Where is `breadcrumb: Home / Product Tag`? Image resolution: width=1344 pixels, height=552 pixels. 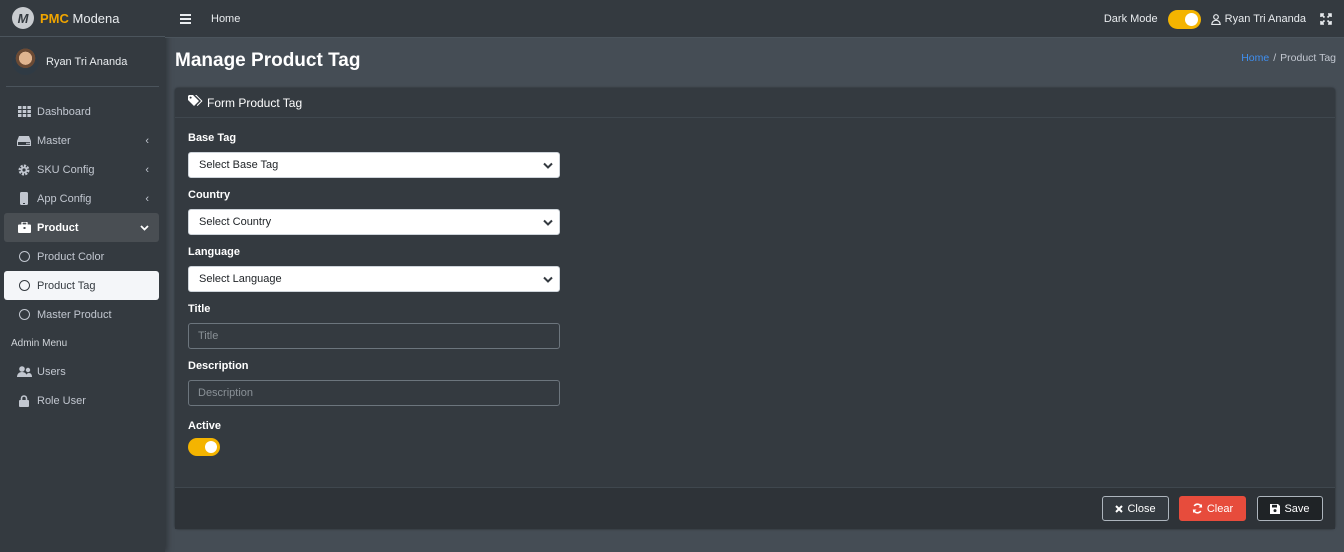 breadcrumb: Home / Product Tag is located at coordinates (1288, 58).